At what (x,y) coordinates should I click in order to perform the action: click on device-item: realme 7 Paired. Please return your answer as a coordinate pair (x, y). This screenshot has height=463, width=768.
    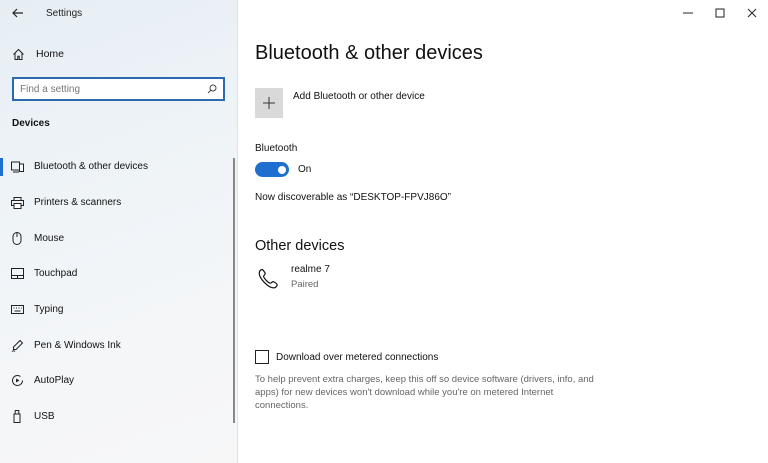
    Looking at the image, I should click on (292, 278).